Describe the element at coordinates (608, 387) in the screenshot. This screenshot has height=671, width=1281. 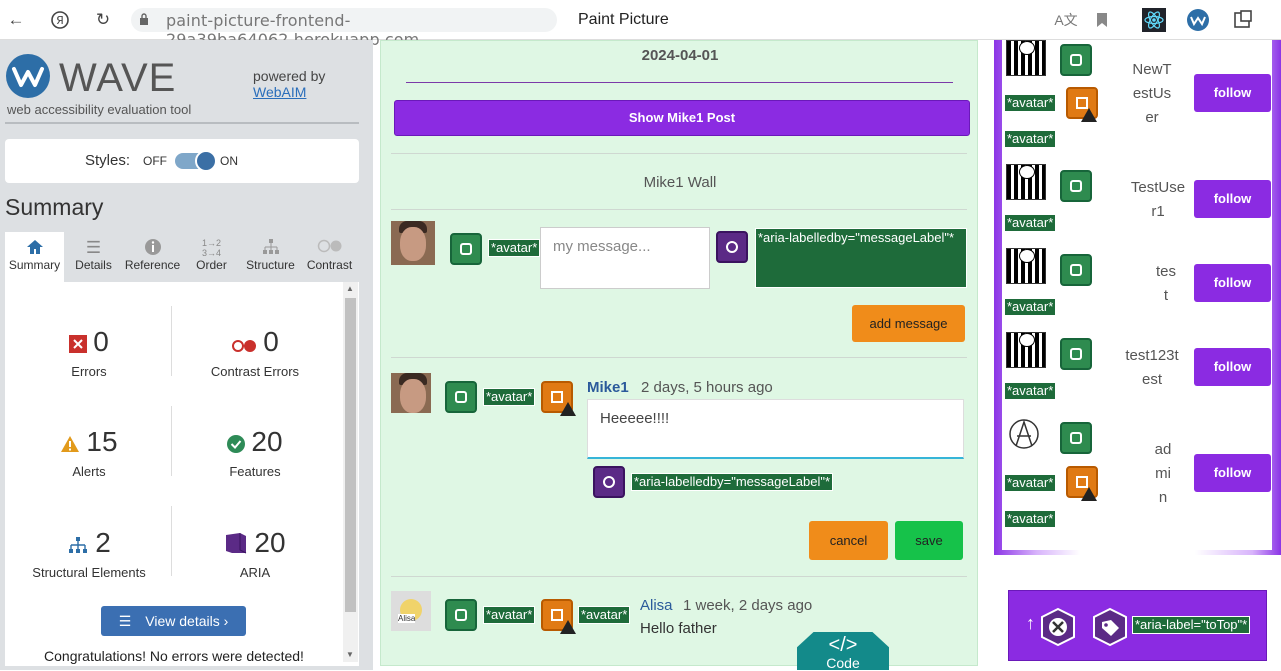
I see `post-author: Mike1` at that location.